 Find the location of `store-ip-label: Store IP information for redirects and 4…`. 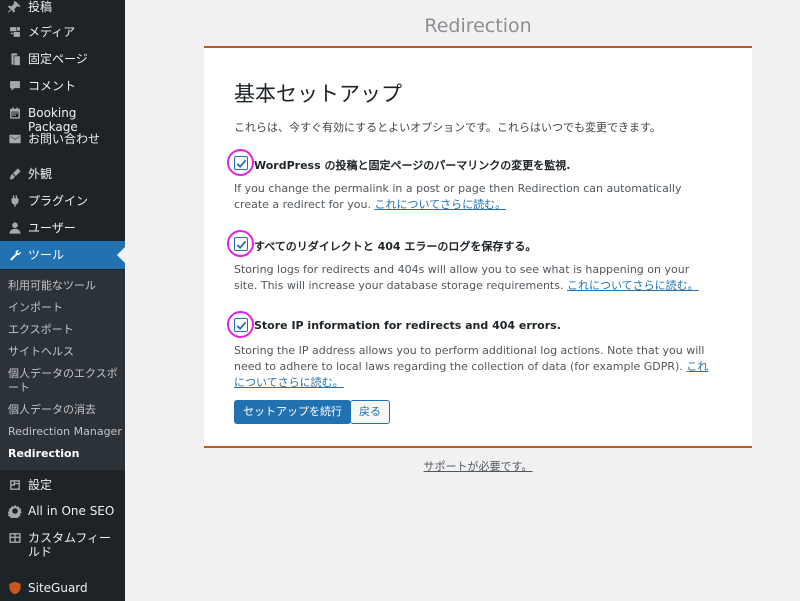

store-ip-label: Store IP information for redirects and 4… is located at coordinates (407, 325).